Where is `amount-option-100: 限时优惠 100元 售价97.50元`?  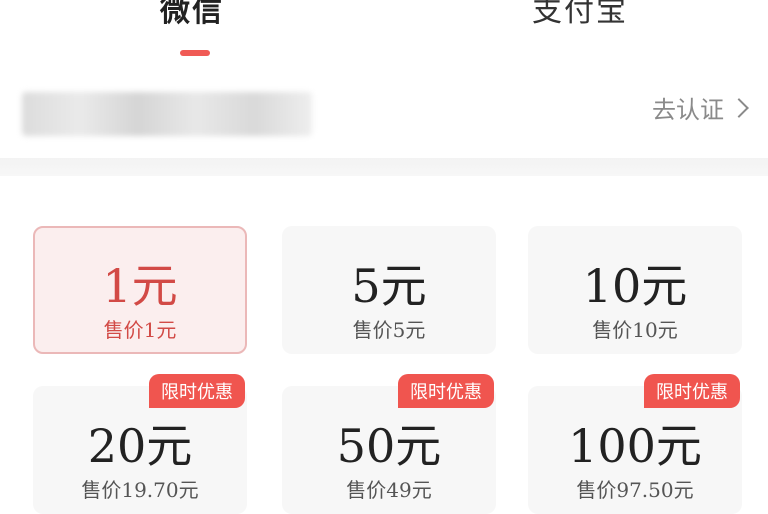
amount-option-100: 限时优惠 100元 售价97.50元 is located at coordinates (635, 444).